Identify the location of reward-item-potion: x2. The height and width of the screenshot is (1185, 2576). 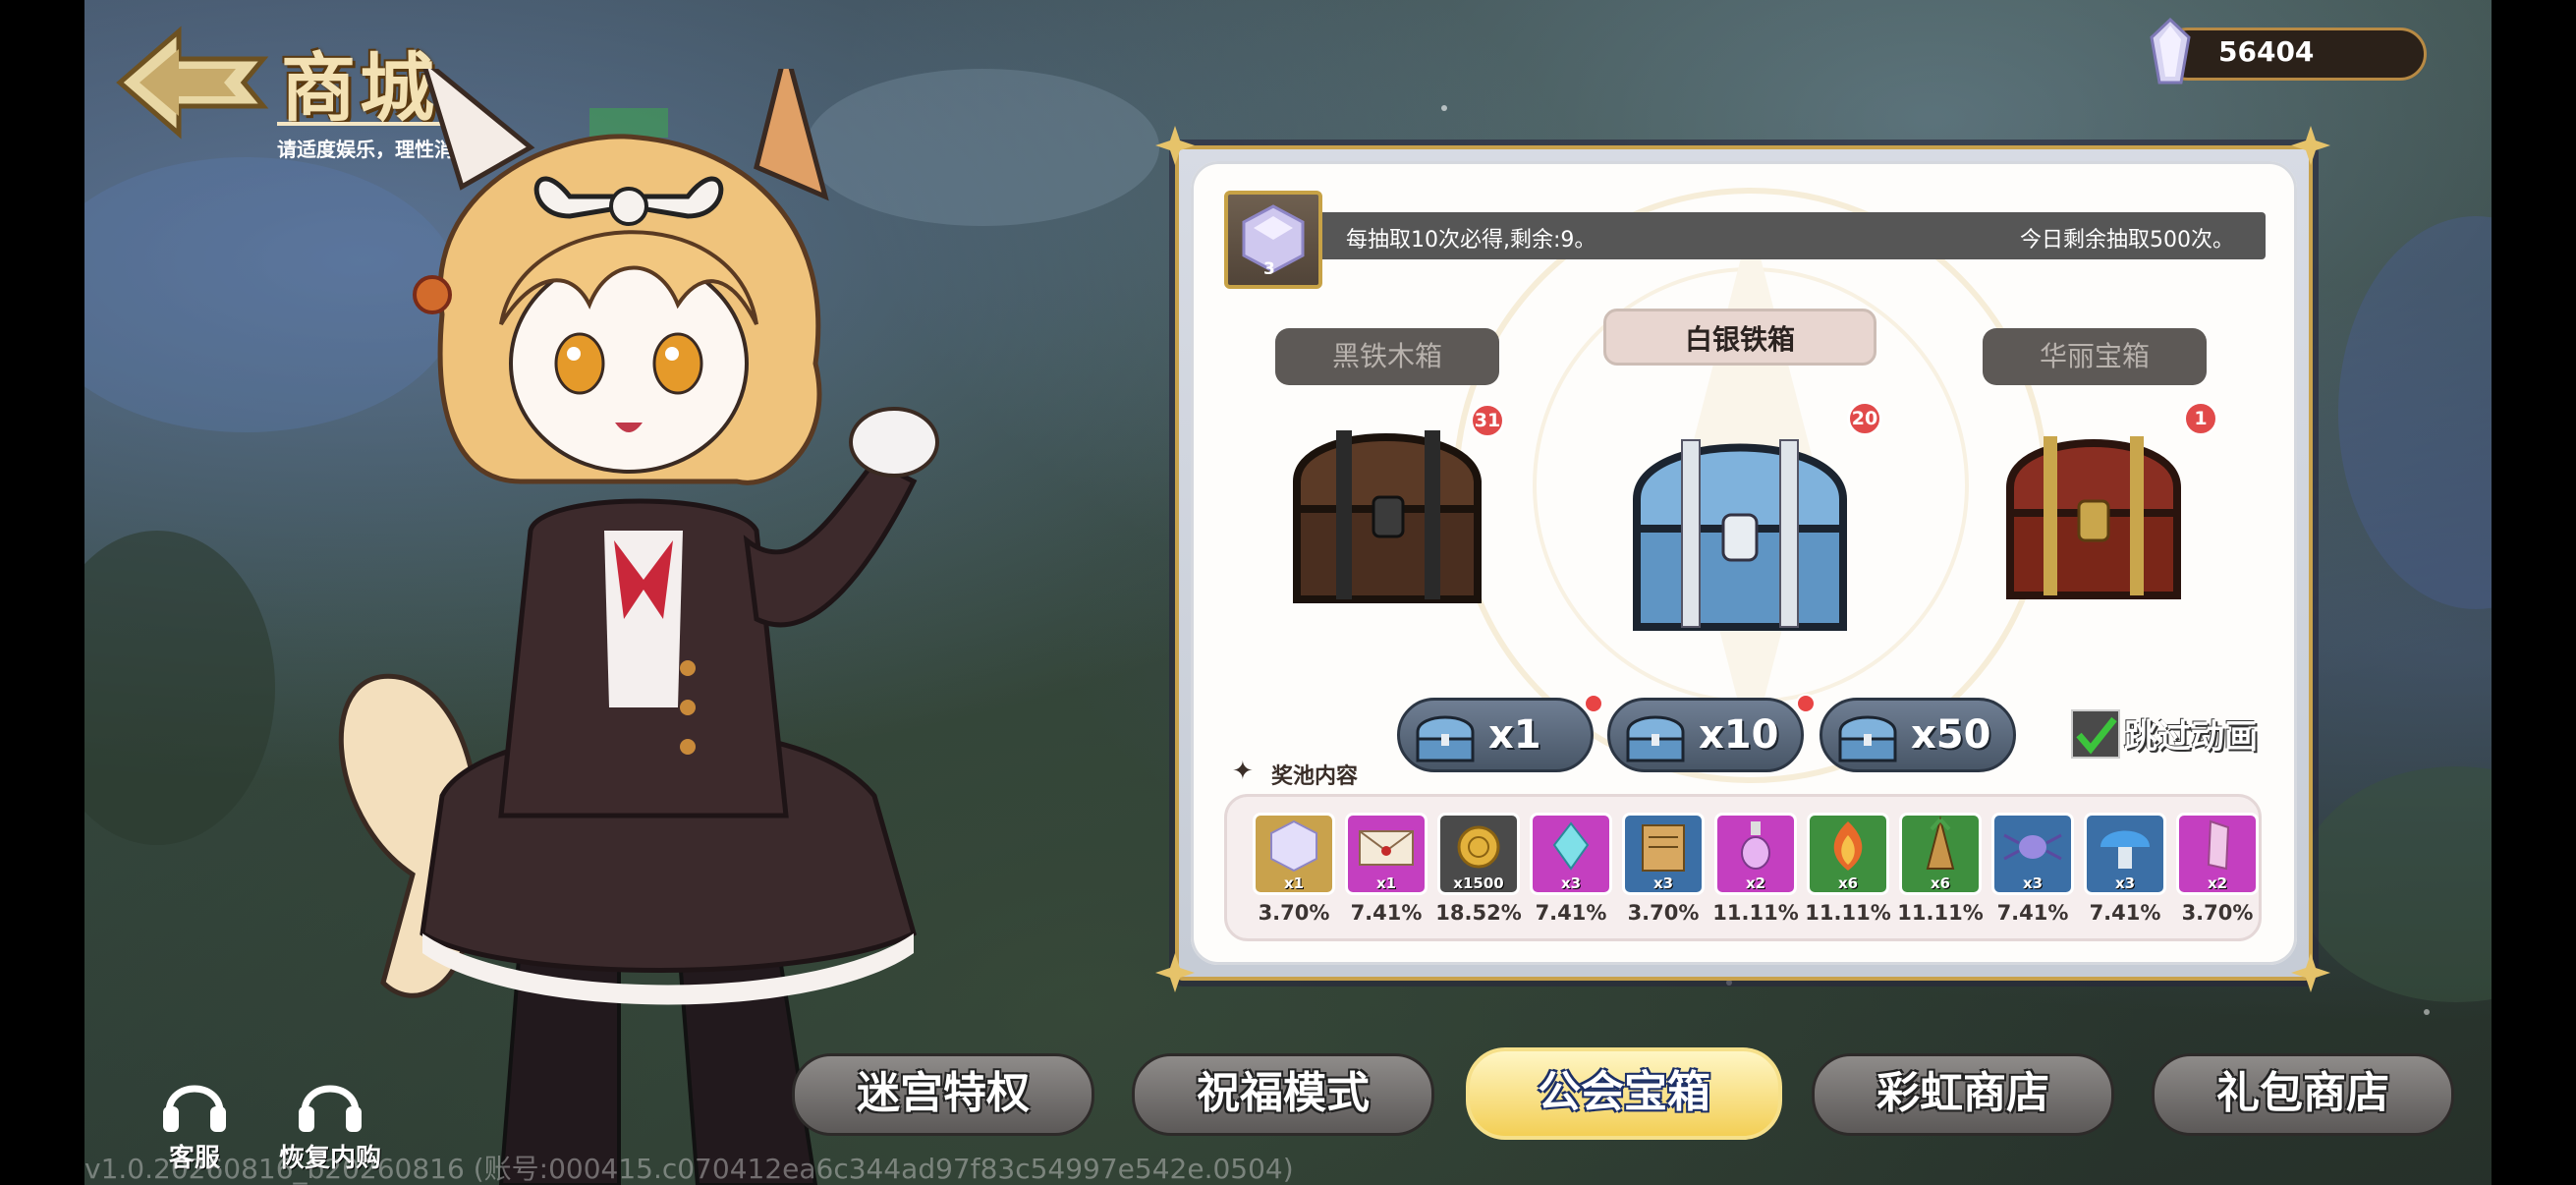
(1755, 854).